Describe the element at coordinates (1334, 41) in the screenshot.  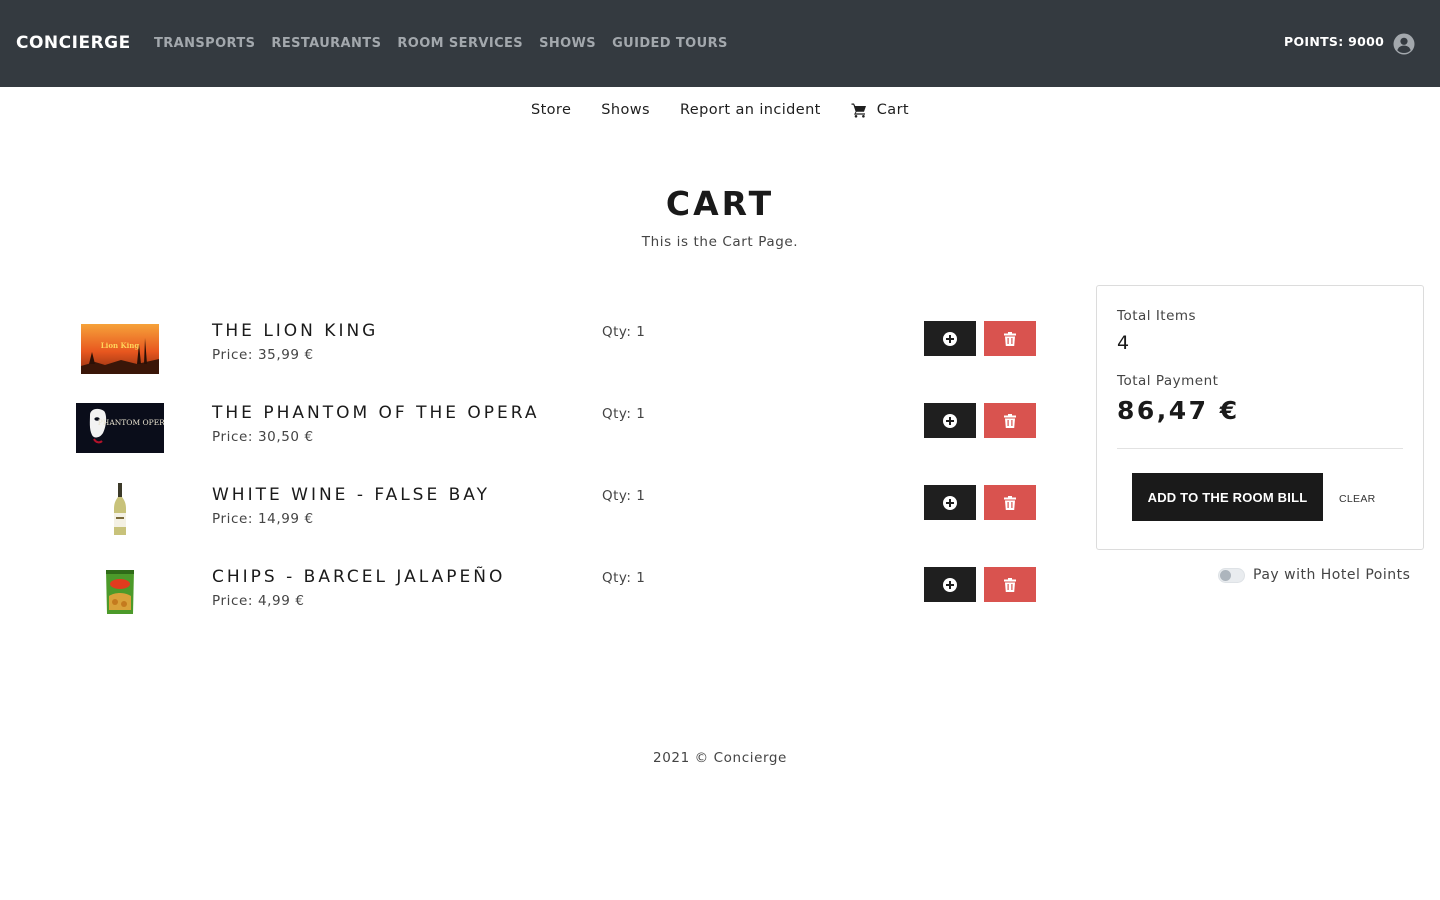
I see `points-balance: POINTS: 9000` at that location.